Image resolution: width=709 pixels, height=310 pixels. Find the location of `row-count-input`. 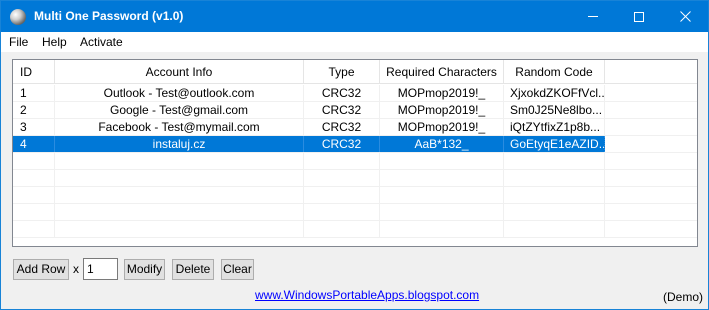

row-count-input is located at coordinates (100, 269).